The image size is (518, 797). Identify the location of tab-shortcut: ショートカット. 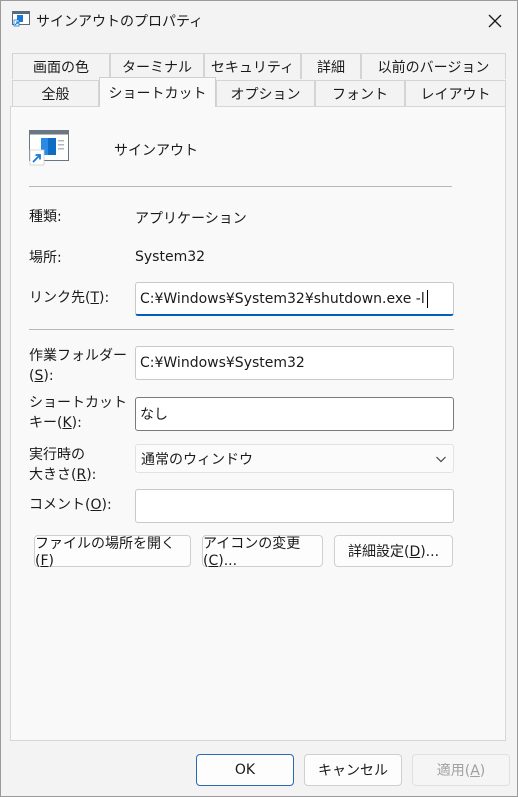
(157, 92).